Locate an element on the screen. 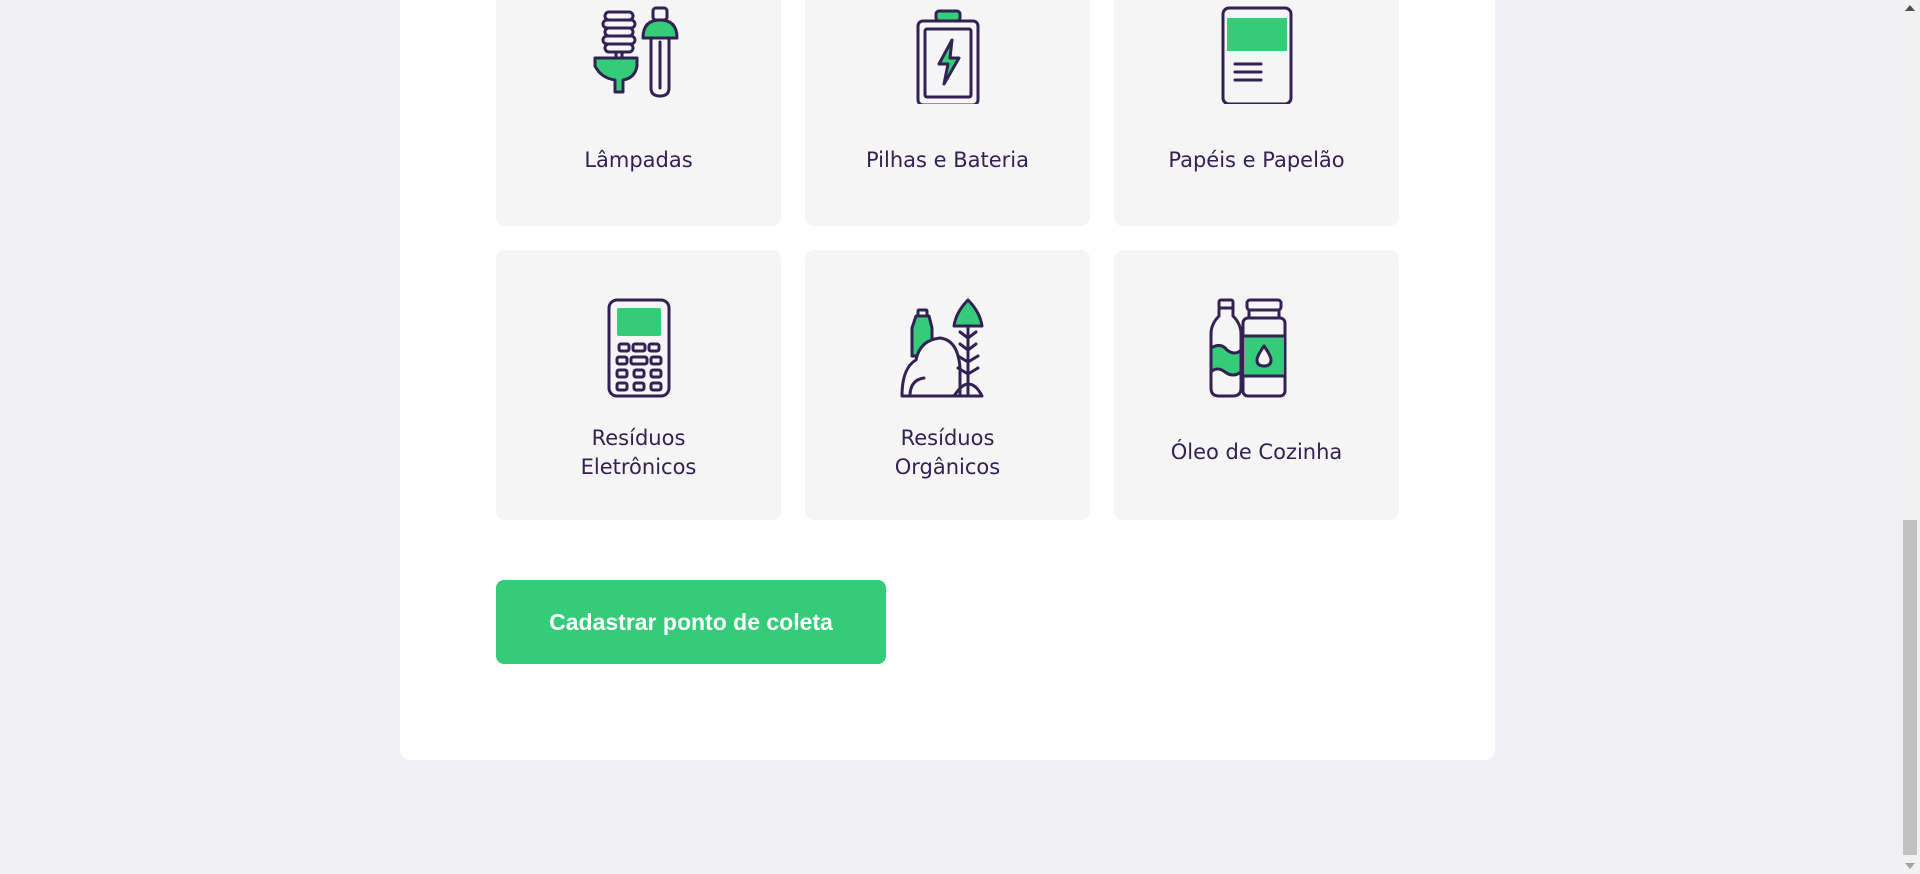 This screenshot has width=1920, height=874. item-label: Lâmpadas is located at coordinates (638, 160).